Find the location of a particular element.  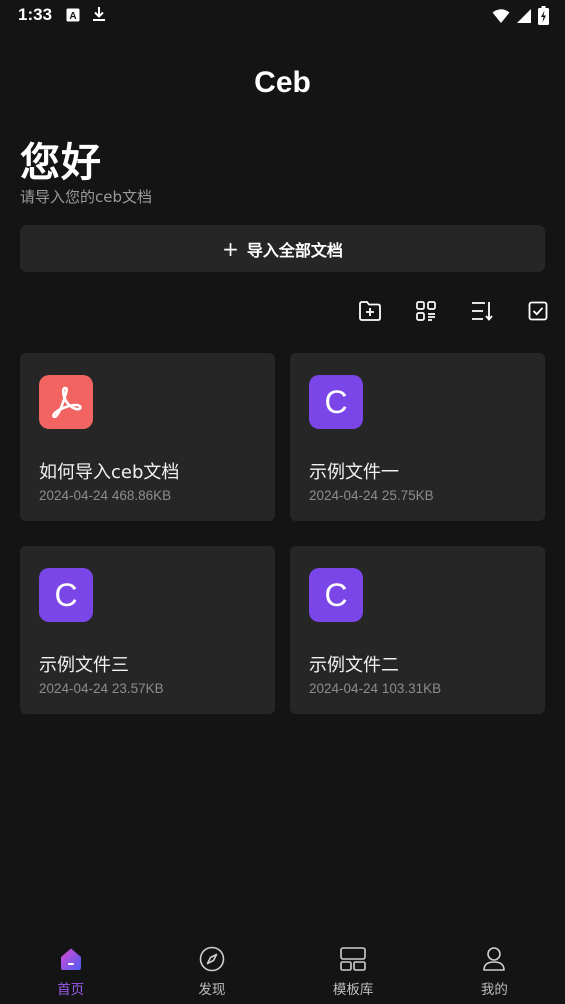

pdf-icon is located at coordinates (66, 402).